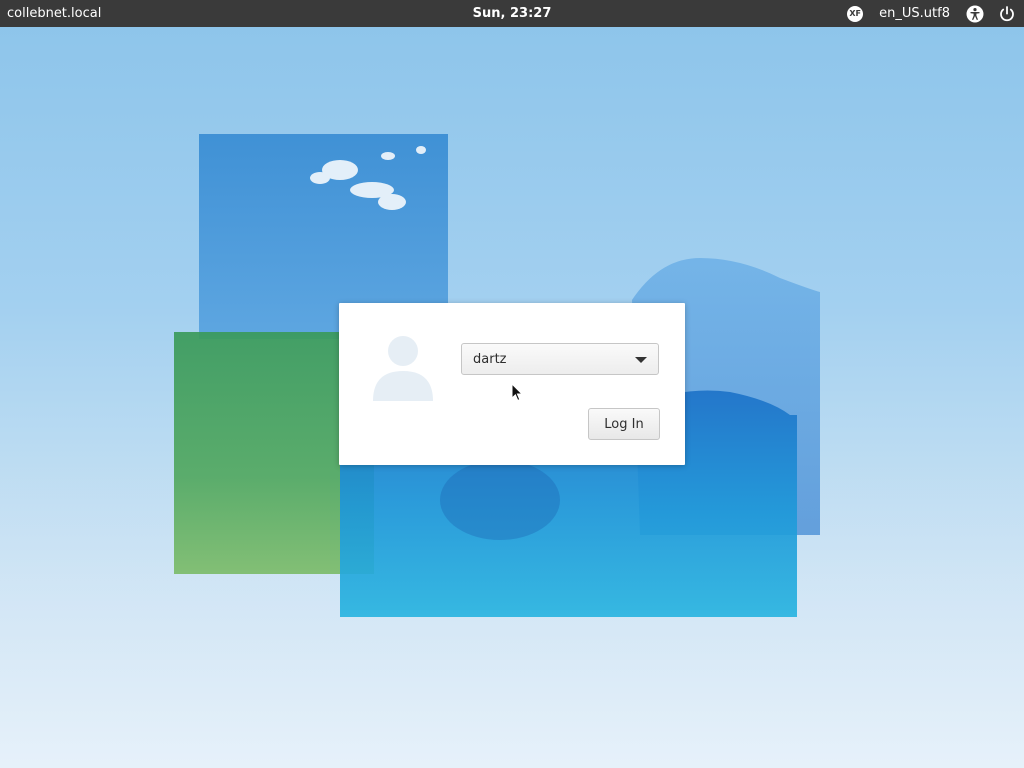 Image resolution: width=1024 pixels, height=768 pixels. I want to click on clock: Sun, 23:27, so click(512, 13).